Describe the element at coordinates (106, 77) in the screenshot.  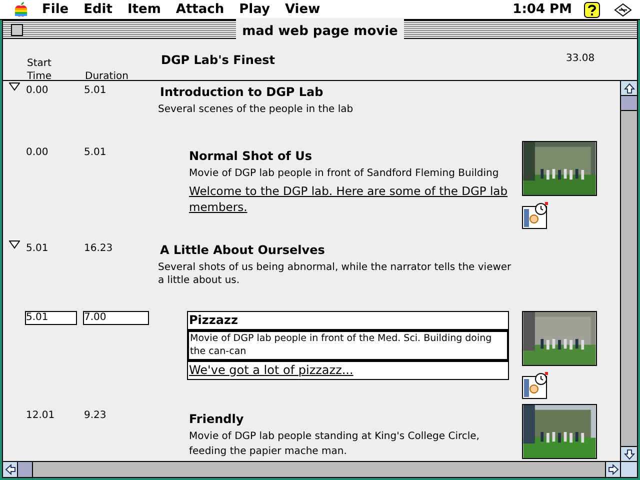
I see `column-header: Duration` at that location.